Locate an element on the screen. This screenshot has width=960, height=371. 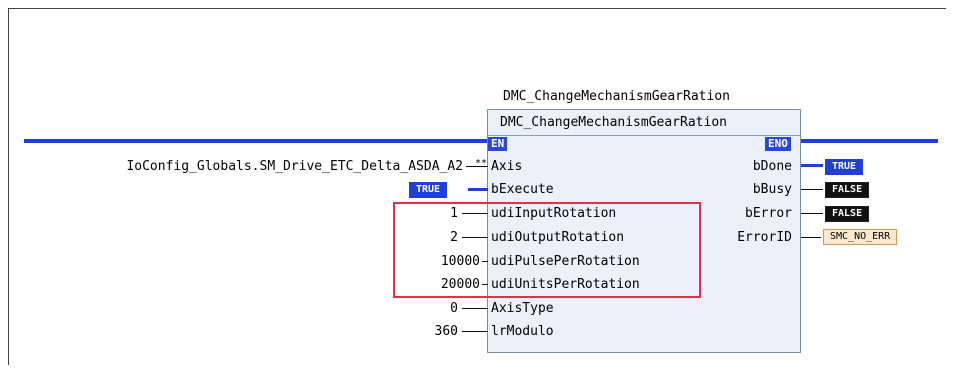
input-lead-udipulseperrotation is located at coordinates (485, 261).